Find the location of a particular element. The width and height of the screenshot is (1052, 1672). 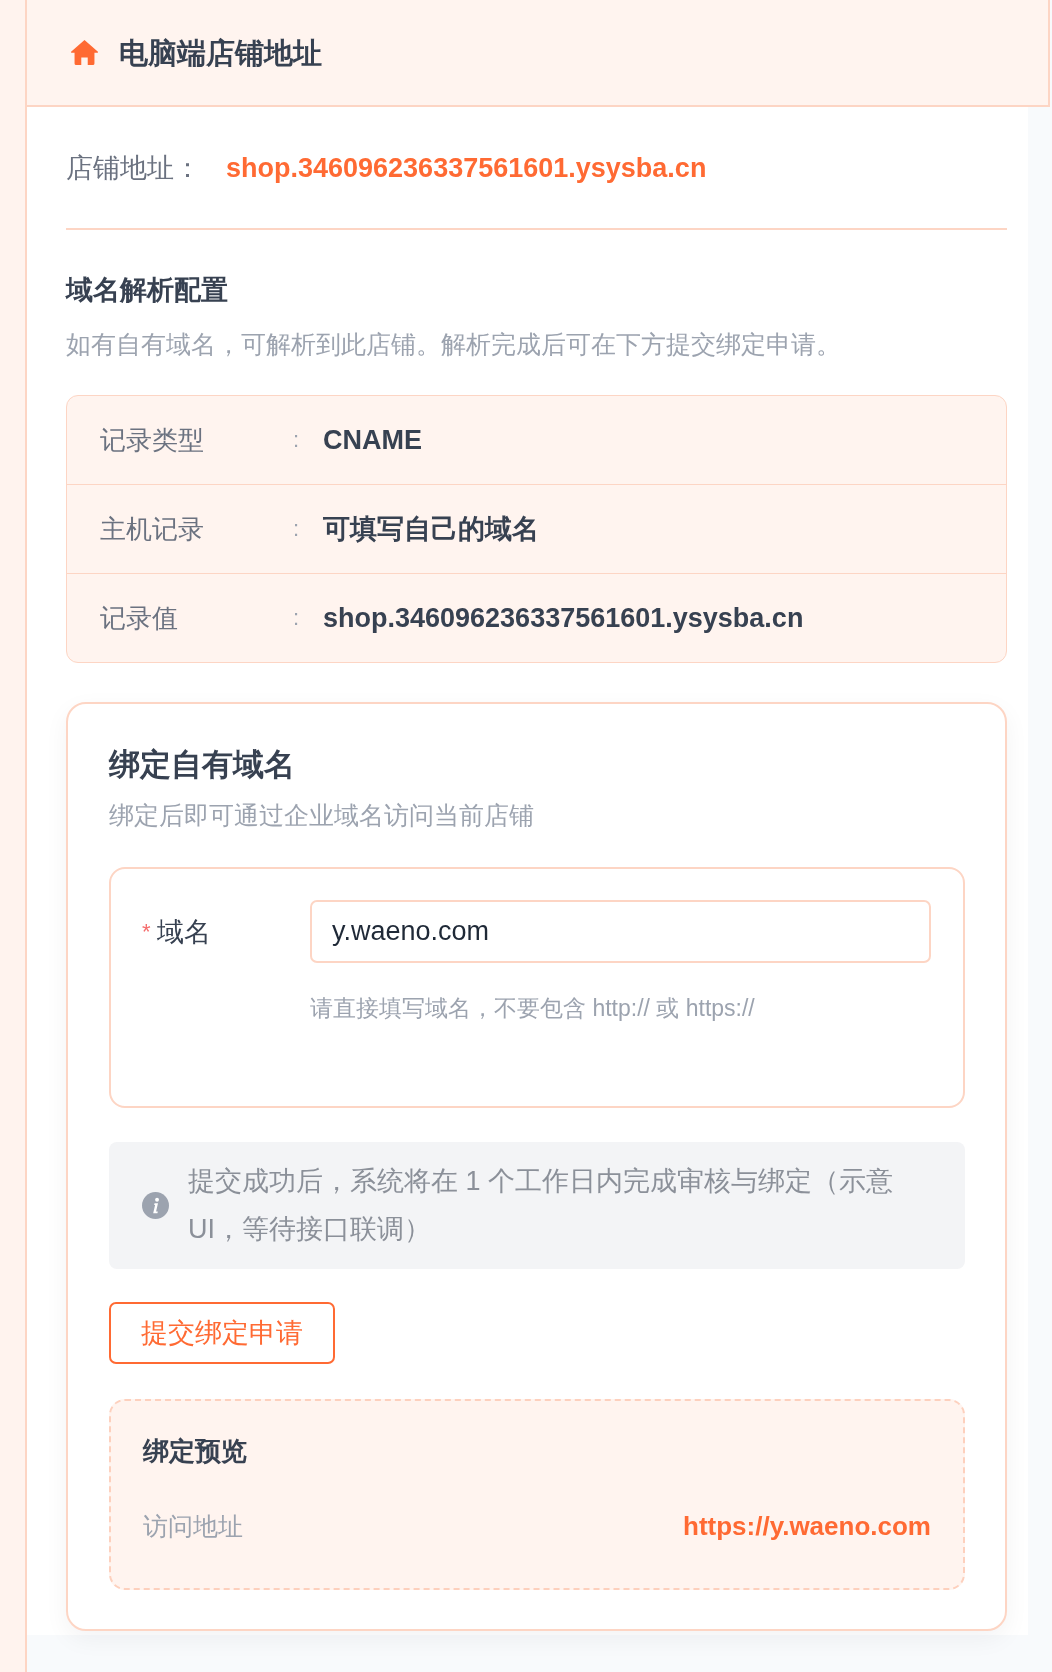

notice-text: 提交成功后，系统将在 1 个工作日内完成审核与绑定（示意UI，等待接口联调） is located at coordinates (541, 1205).